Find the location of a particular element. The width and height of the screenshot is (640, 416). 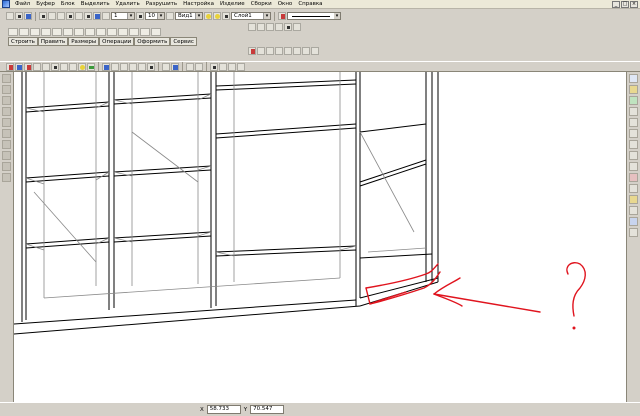

spline-tool-icon is located at coordinates (79, 32).